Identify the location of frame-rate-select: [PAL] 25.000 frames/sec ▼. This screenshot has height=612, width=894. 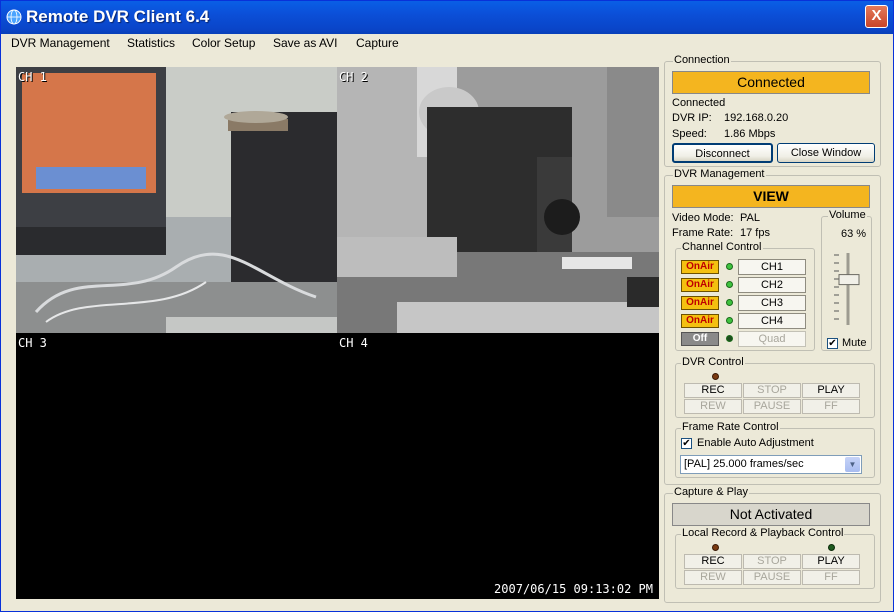
(771, 464).